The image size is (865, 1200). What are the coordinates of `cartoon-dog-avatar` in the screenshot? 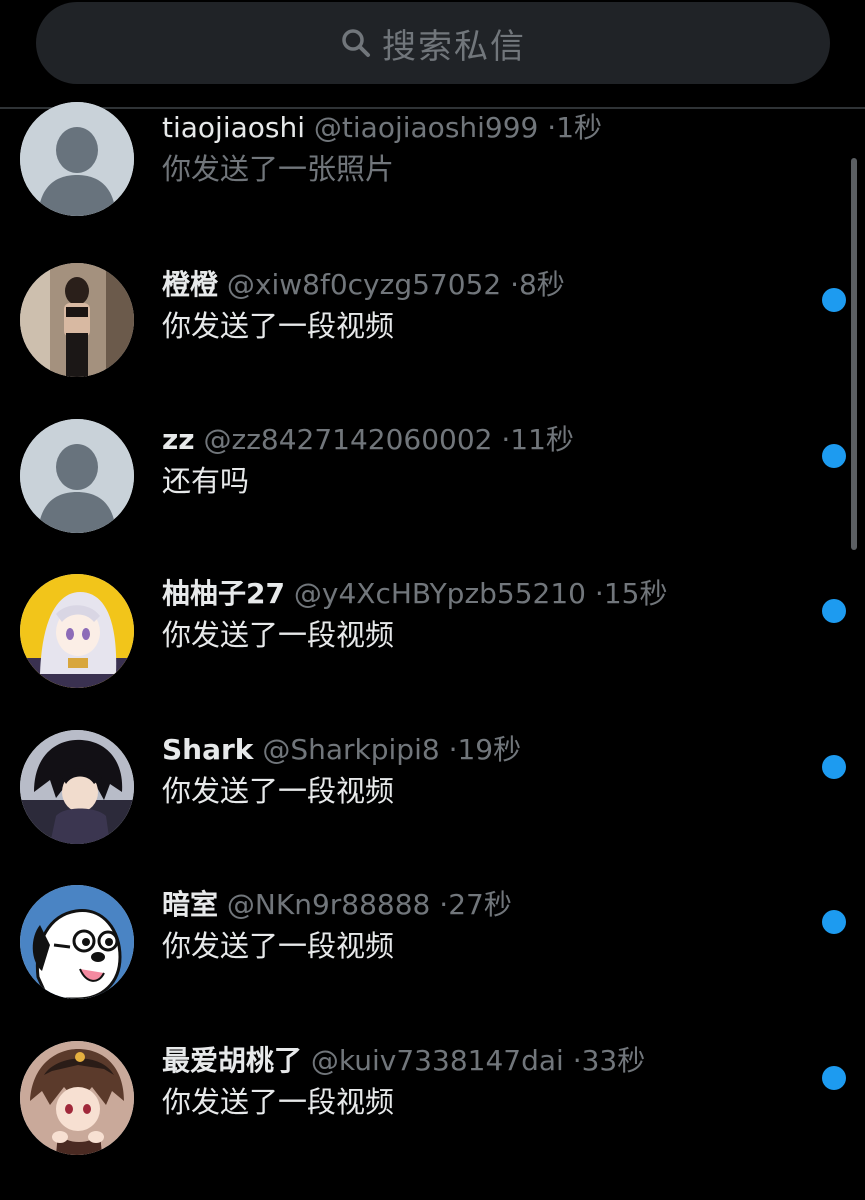 It's located at (77, 942).